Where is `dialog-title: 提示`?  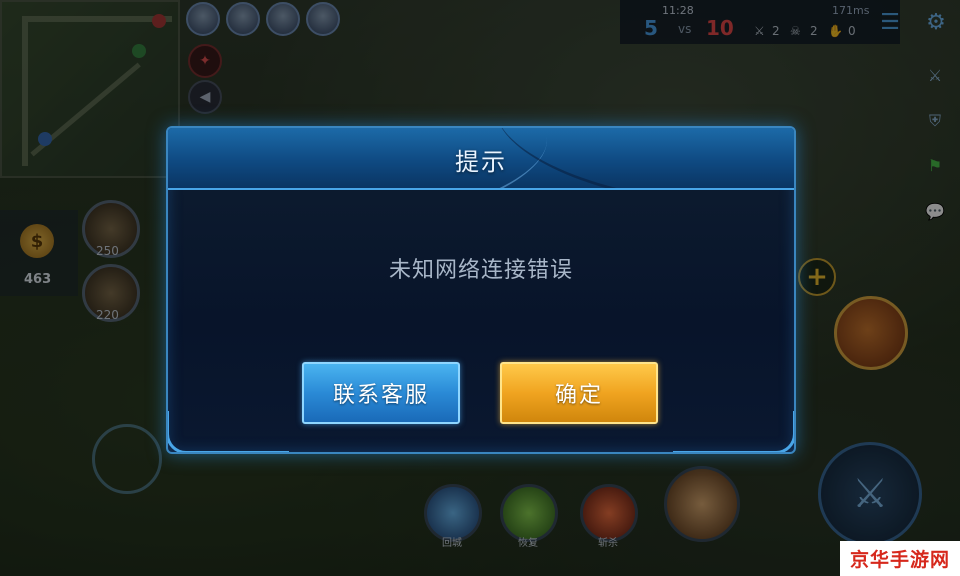 dialog-title: 提示 is located at coordinates (481, 162).